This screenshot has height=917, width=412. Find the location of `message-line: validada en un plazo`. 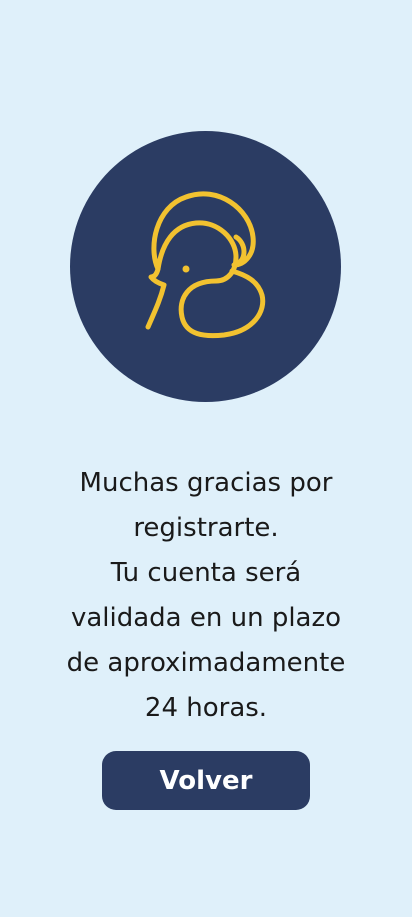

message-line: validada en un plazo is located at coordinates (206, 618).